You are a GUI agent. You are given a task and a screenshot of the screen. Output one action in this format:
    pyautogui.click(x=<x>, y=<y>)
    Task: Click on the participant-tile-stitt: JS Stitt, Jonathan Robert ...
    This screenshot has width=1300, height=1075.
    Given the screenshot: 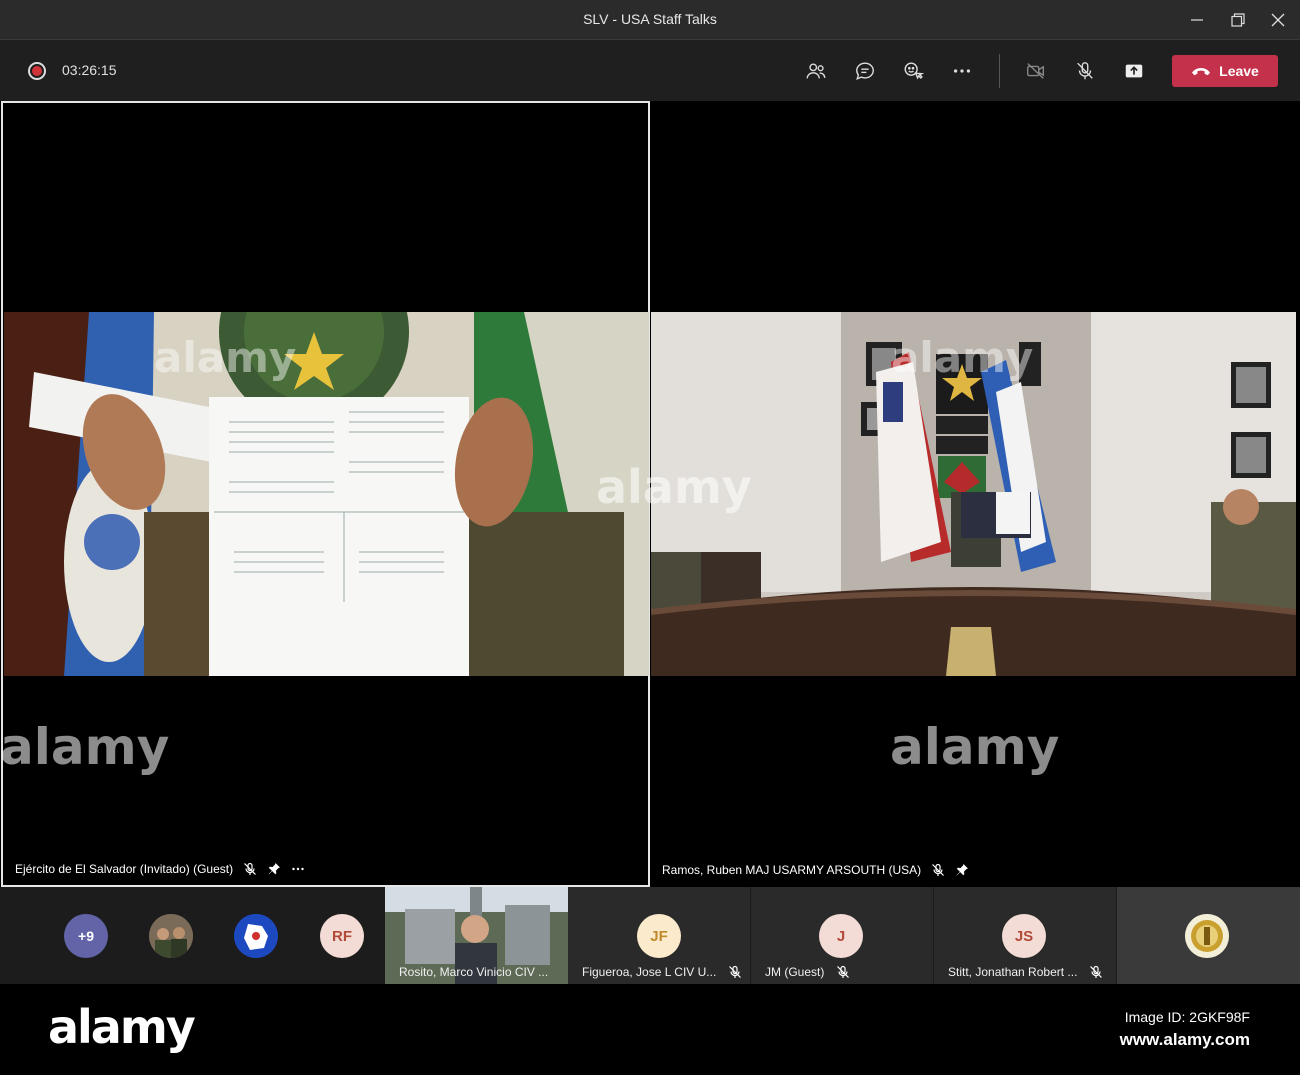 What is the action you would take?
    pyautogui.click(x=1025, y=935)
    